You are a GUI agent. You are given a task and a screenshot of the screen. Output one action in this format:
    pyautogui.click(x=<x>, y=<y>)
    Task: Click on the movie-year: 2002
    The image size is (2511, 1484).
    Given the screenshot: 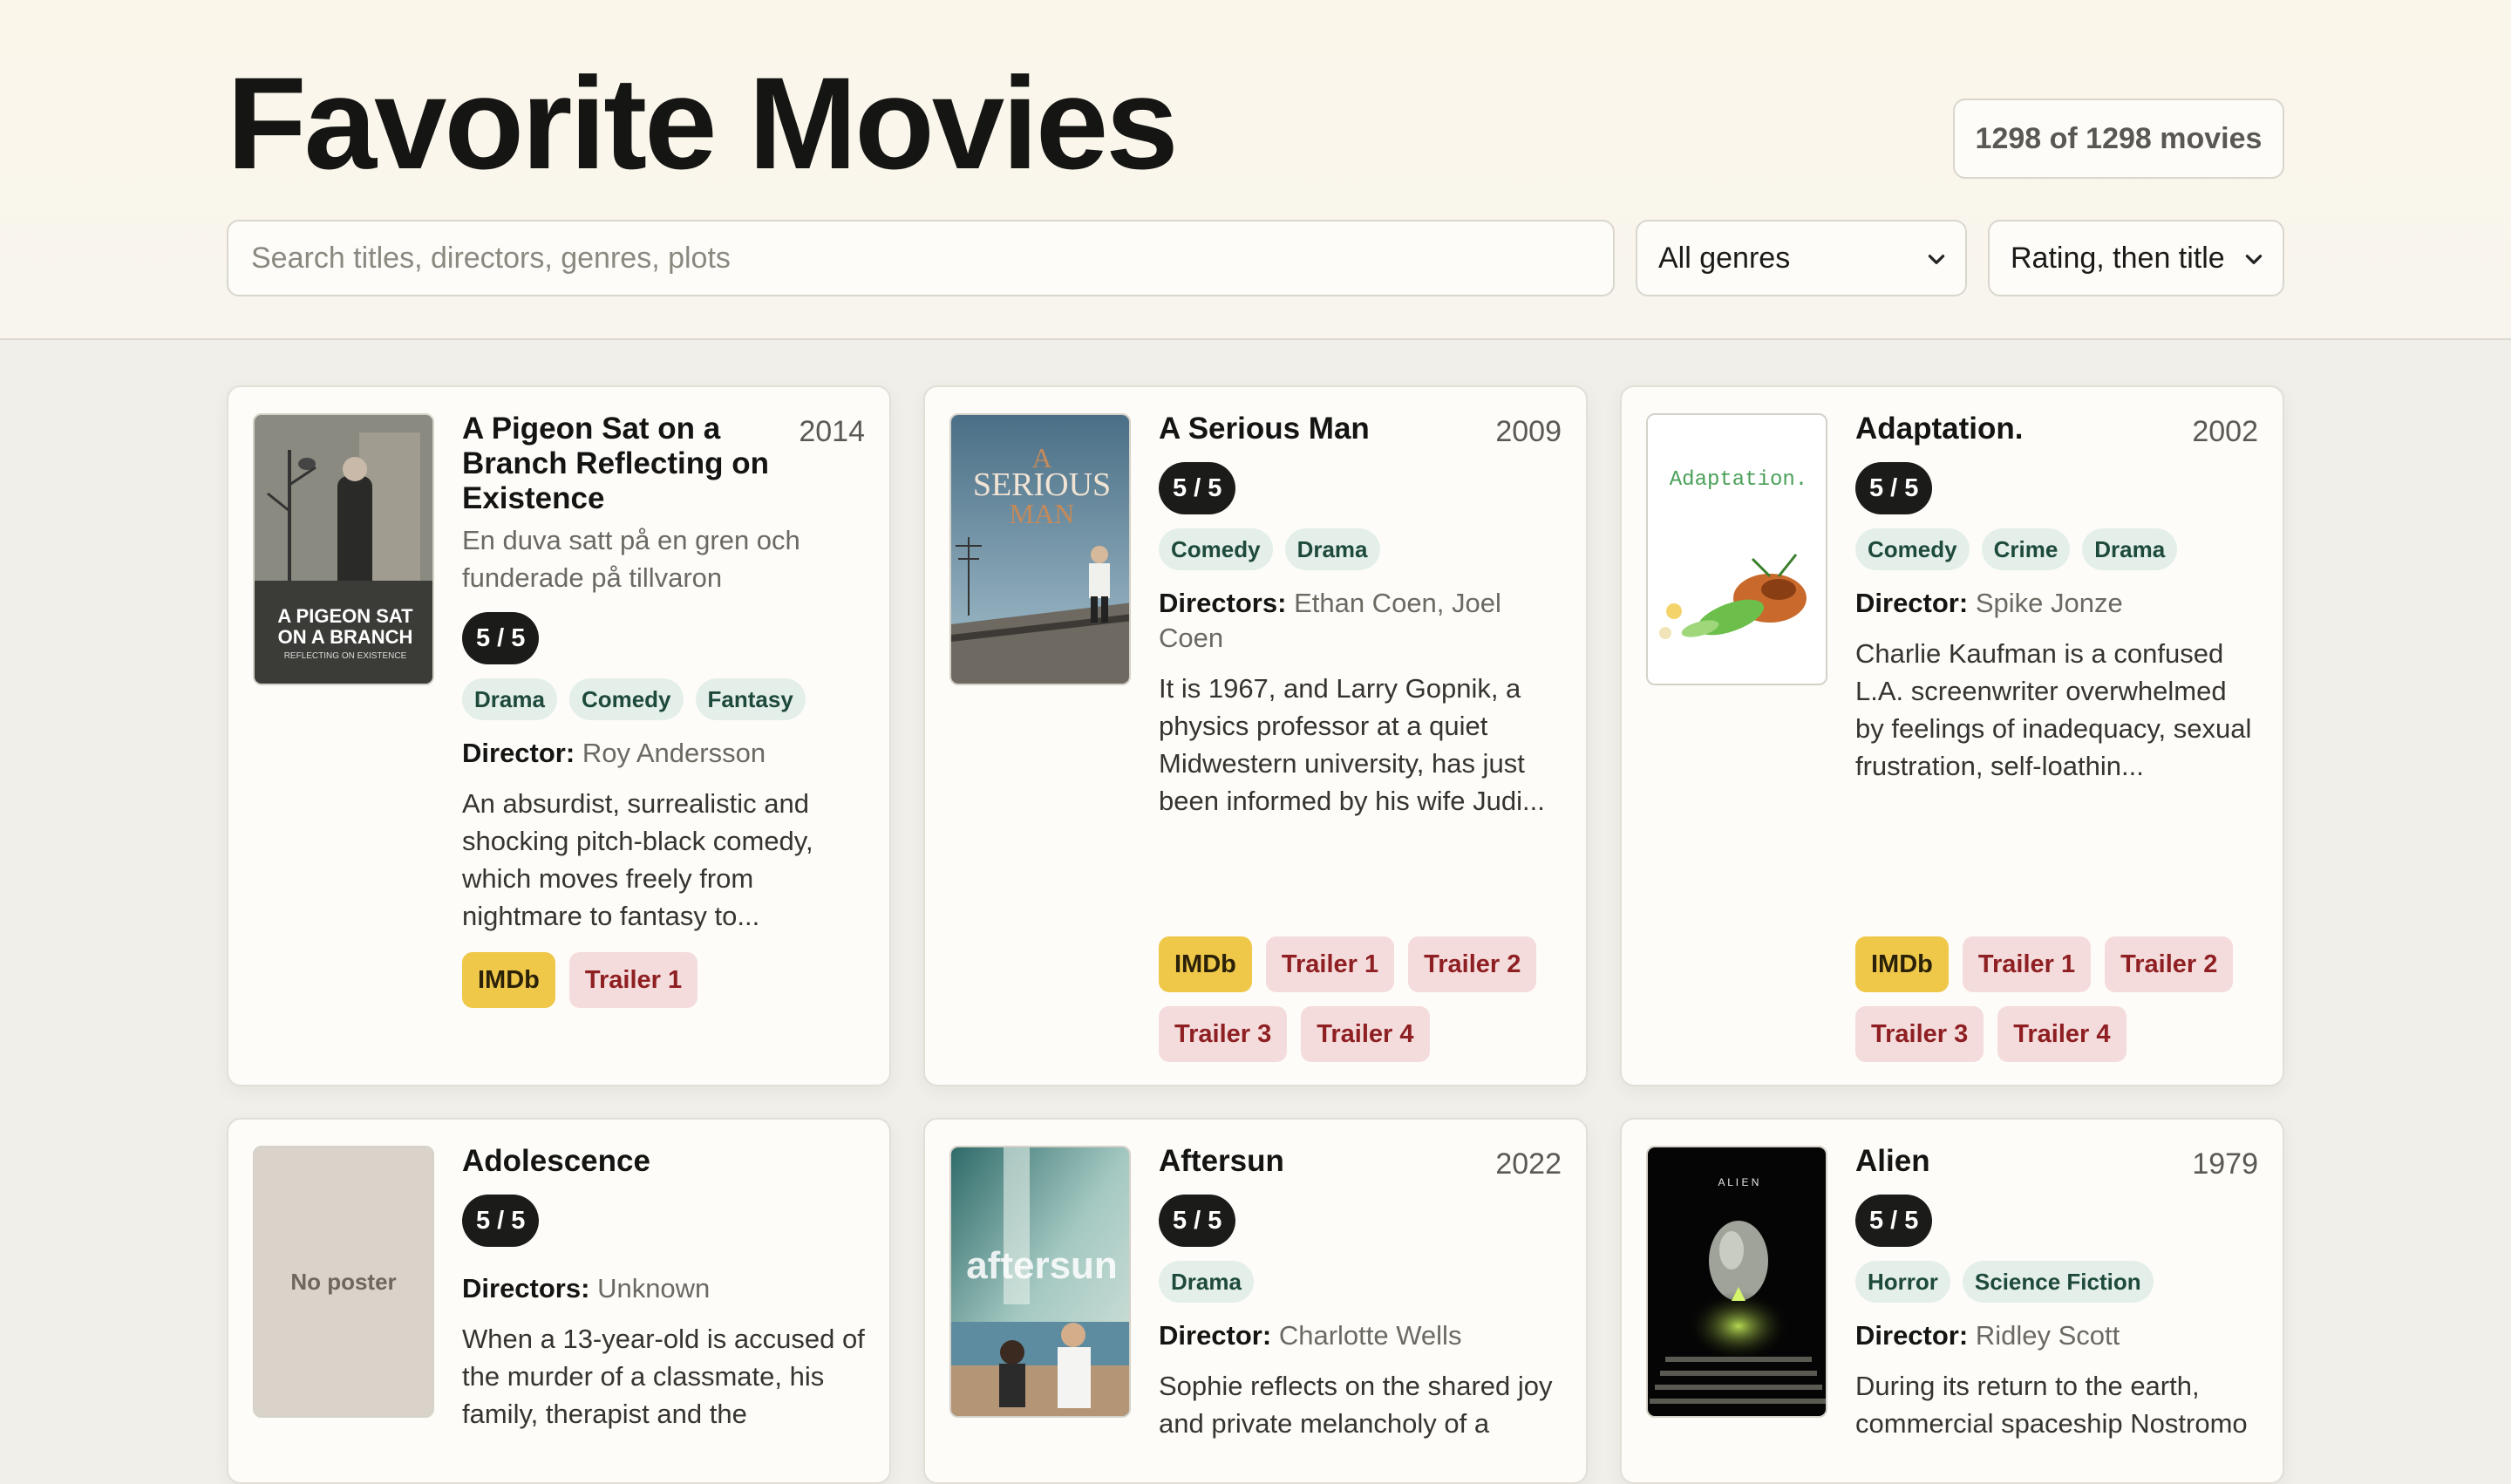 What is the action you would take?
    pyautogui.click(x=2225, y=431)
    